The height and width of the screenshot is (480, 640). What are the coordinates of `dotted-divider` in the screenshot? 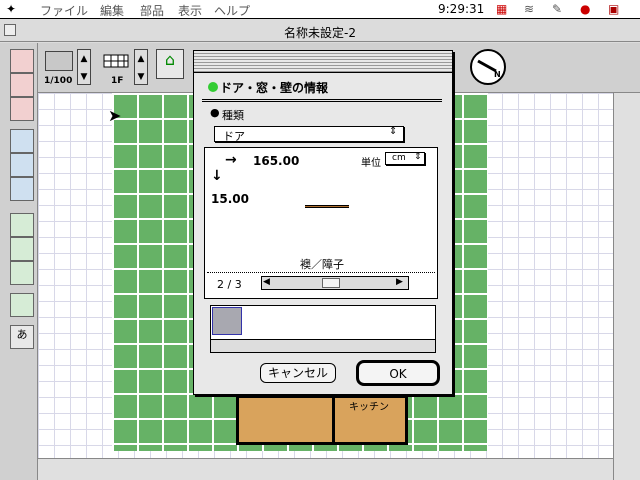 It's located at (321, 272).